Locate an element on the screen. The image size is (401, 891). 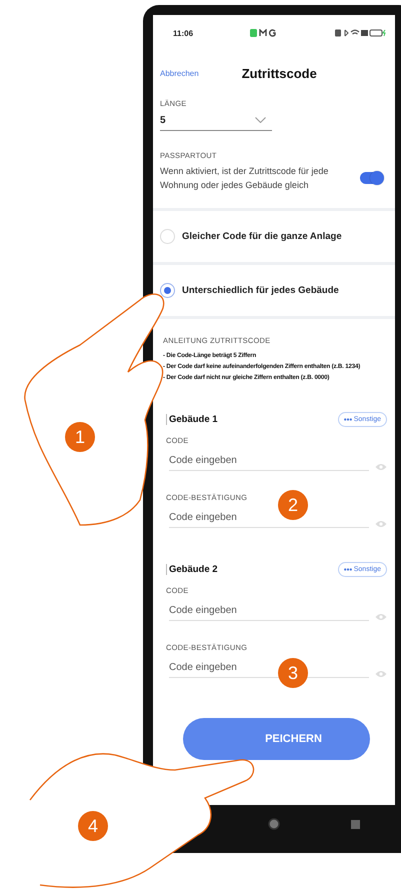
notification-icons is located at coordinates (264, 33).